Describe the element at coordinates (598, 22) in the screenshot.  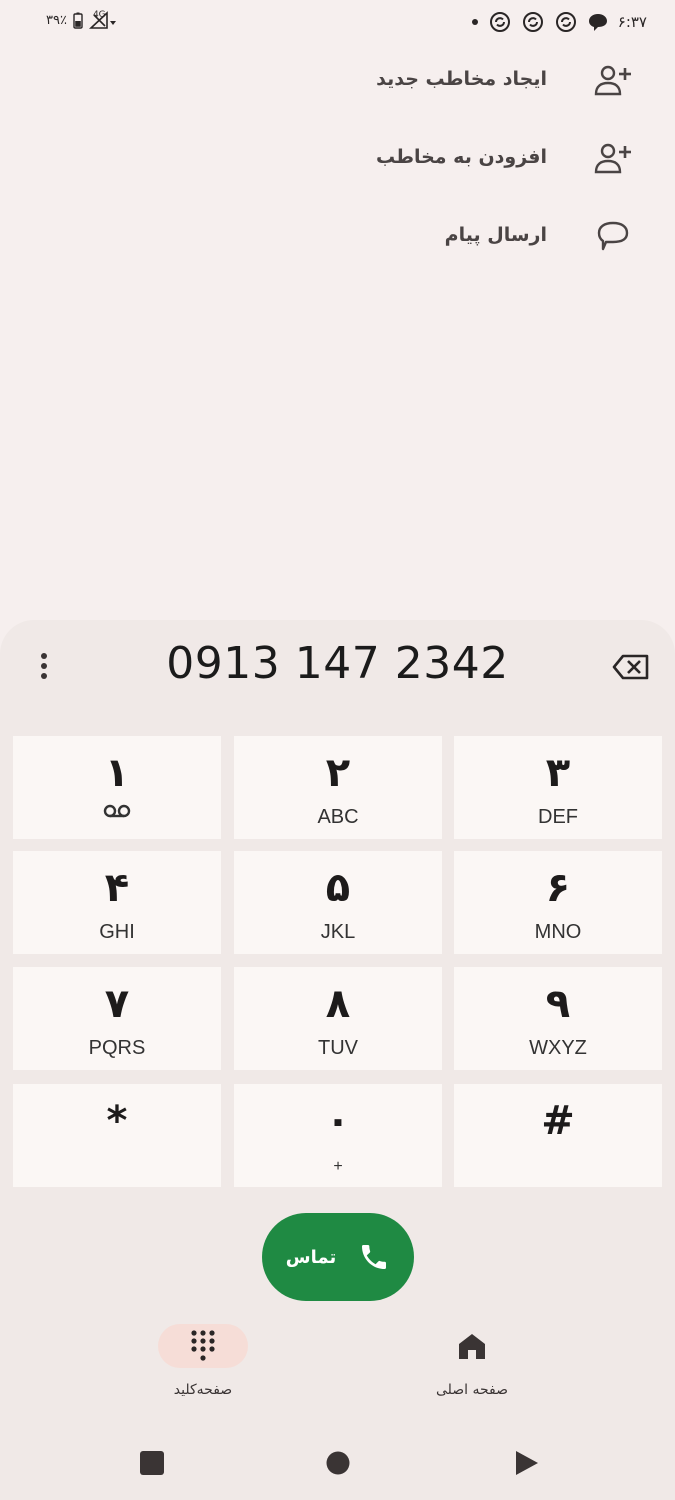
I see `chat-bubble-icon` at that location.